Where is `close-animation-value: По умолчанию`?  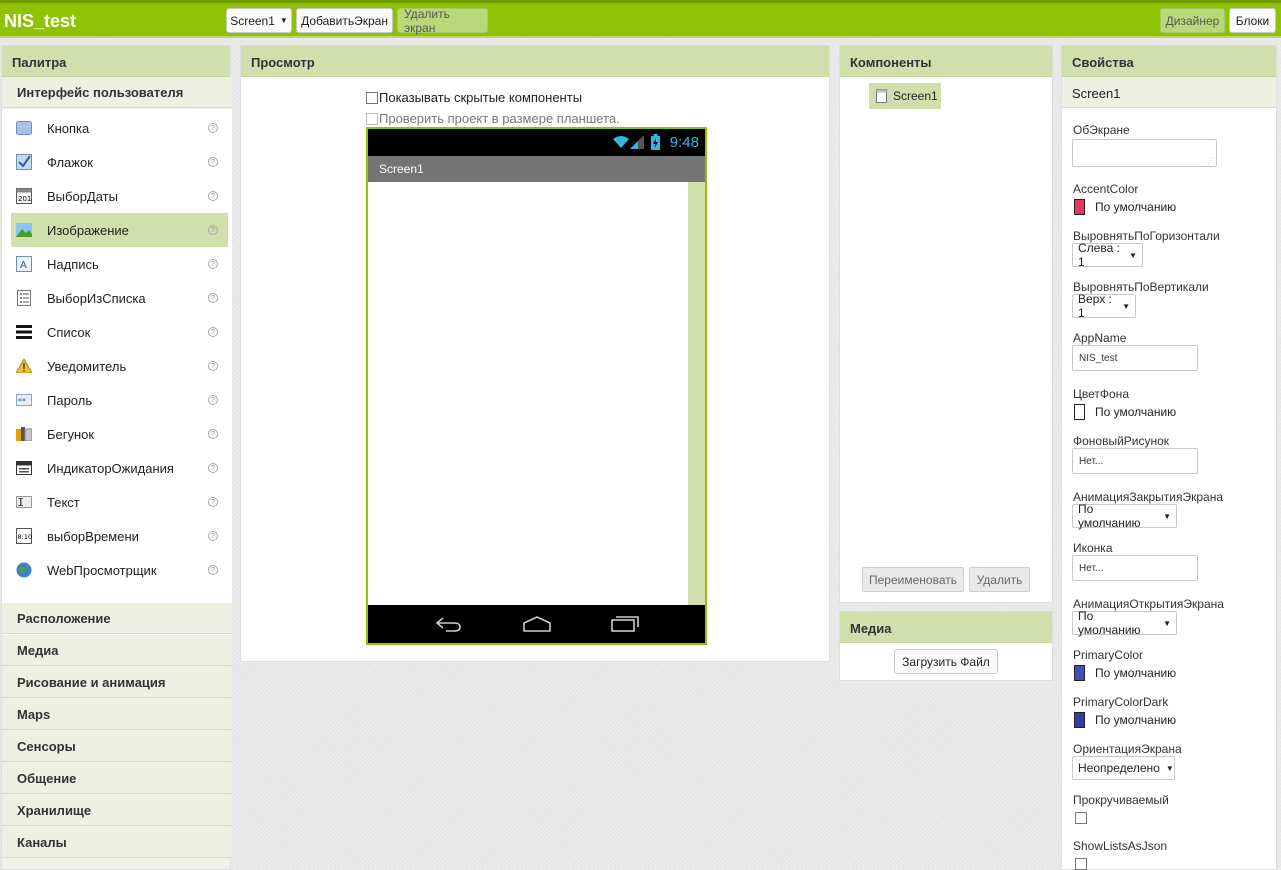
close-animation-value: По умолчанию is located at coordinates (1109, 516).